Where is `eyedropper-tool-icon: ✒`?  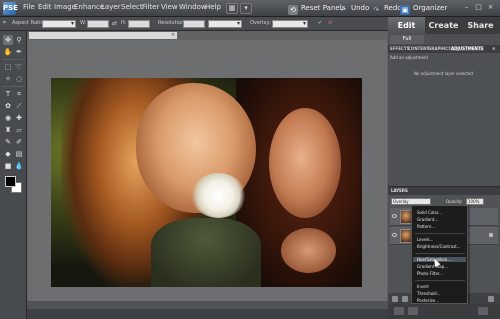
eyedropper-tool-icon: ✒ is located at coordinates (19, 52).